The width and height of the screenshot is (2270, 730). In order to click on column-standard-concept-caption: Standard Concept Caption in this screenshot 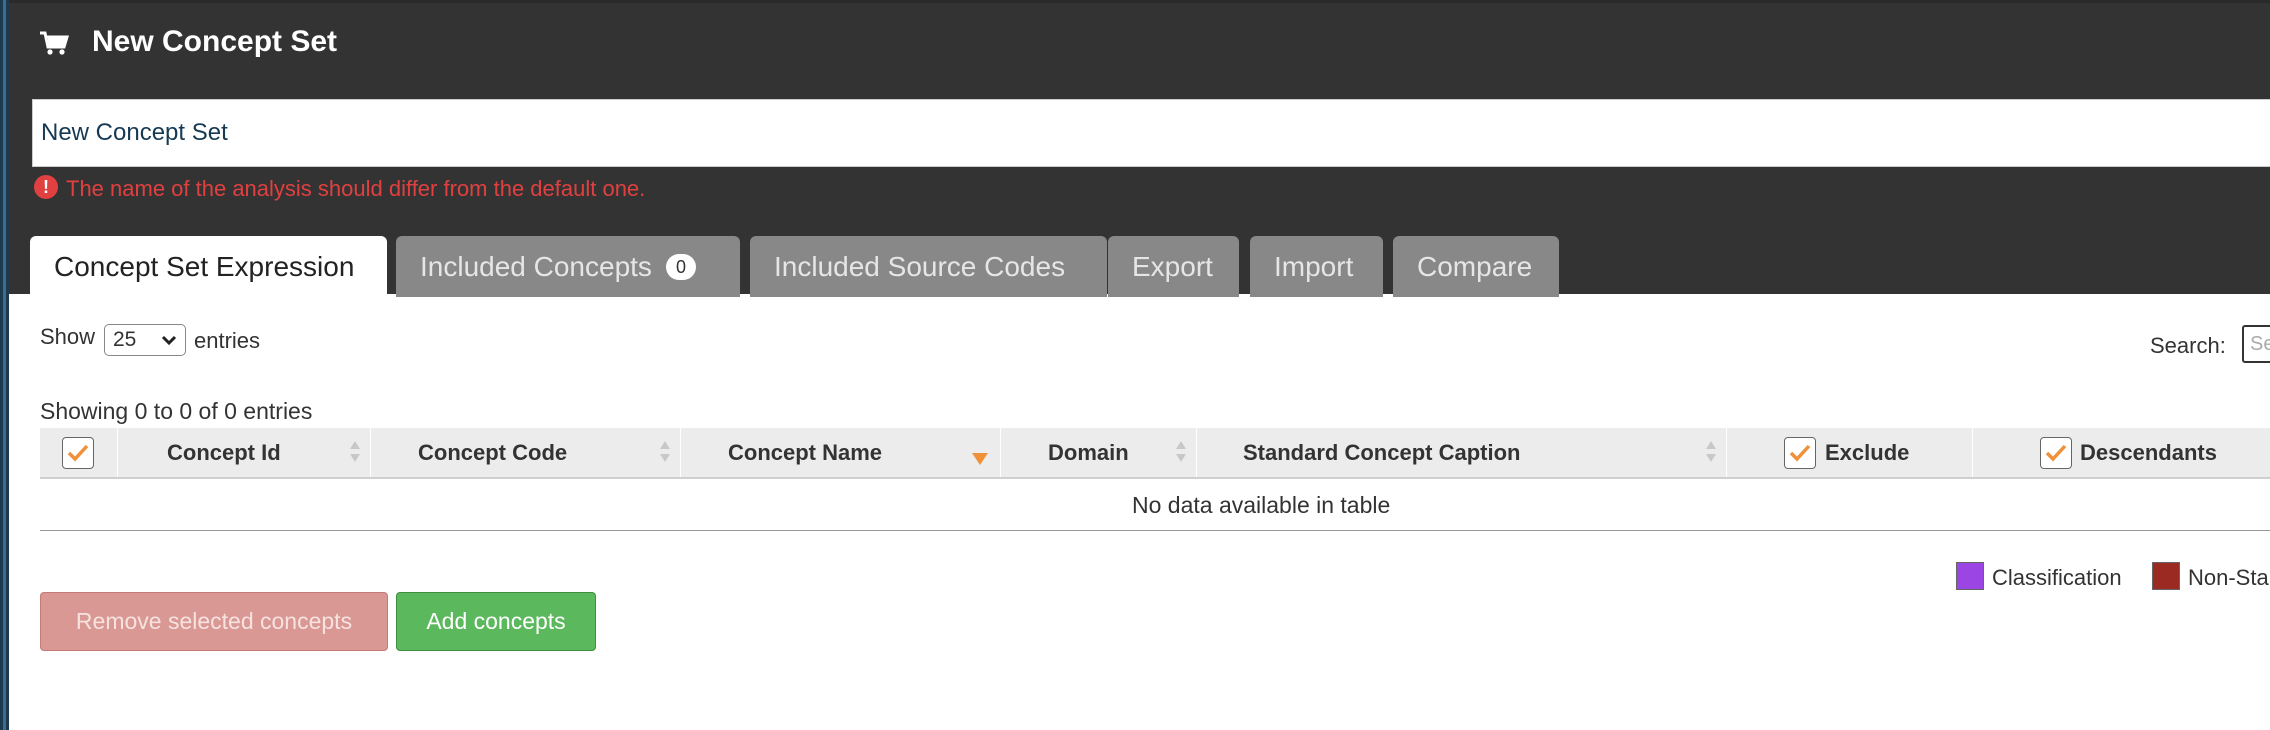, I will do `click(1462, 452)`.